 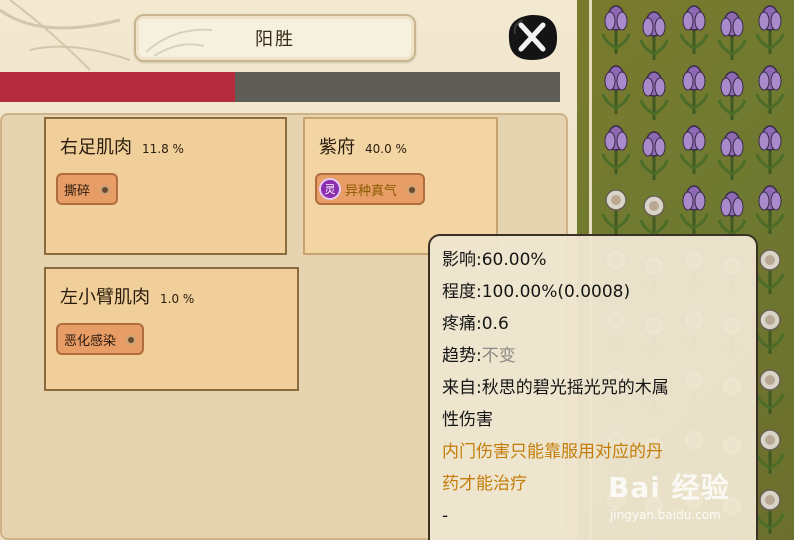 What do you see at coordinates (445, 516) in the screenshot?
I see `tooltip-footer: -` at bounding box center [445, 516].